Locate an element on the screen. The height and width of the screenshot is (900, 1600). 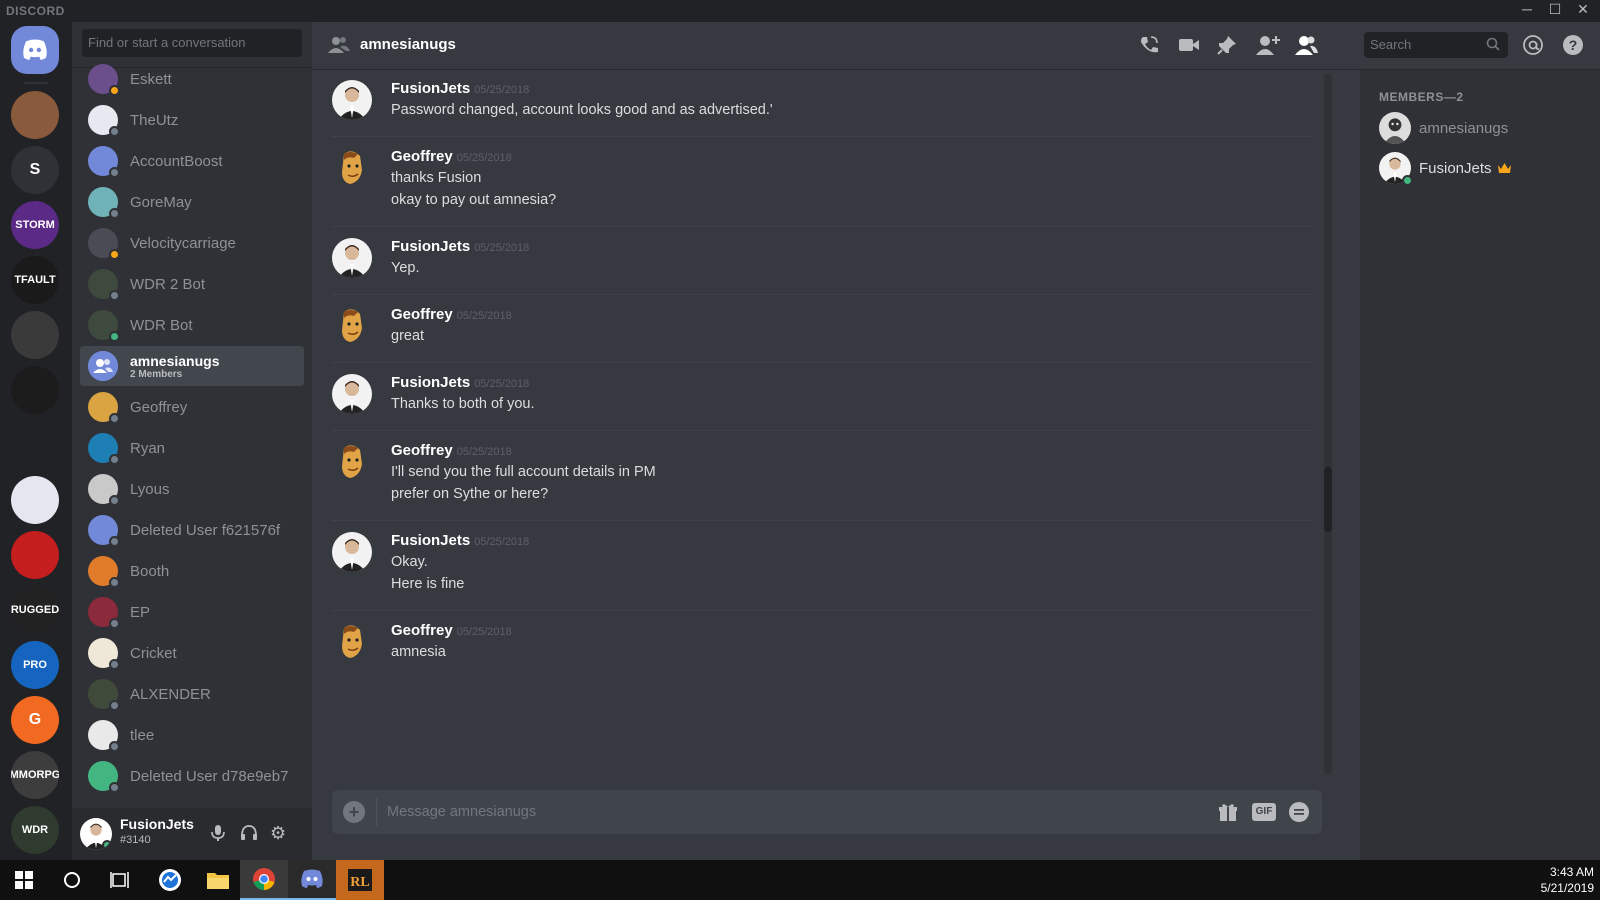
mentions-icon is located at coordinates (1534, 46).